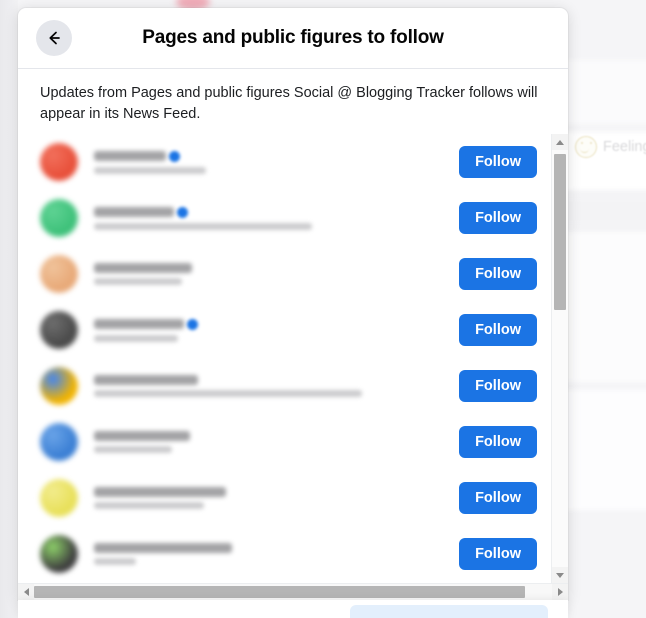 The width and height of the screenshot is (646, 618). I want to click on vertical-scroll-track, so click(560, 358).